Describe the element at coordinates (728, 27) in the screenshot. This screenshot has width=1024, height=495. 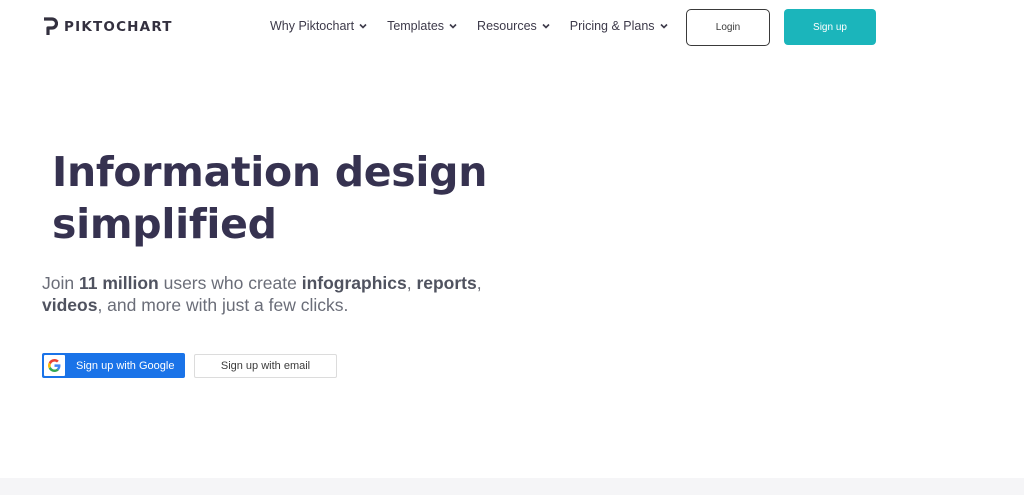
I see `login-button: Login` at that location.